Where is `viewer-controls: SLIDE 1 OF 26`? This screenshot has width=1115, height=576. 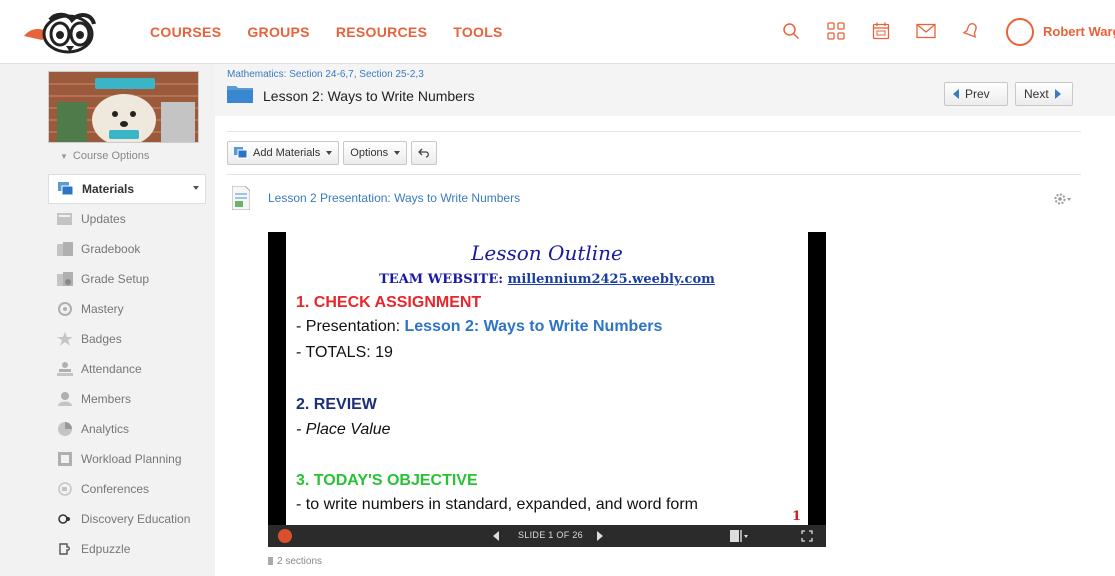
viewer-controls: SLIDE 1 OF 26 is located at coordinates (547, 536).